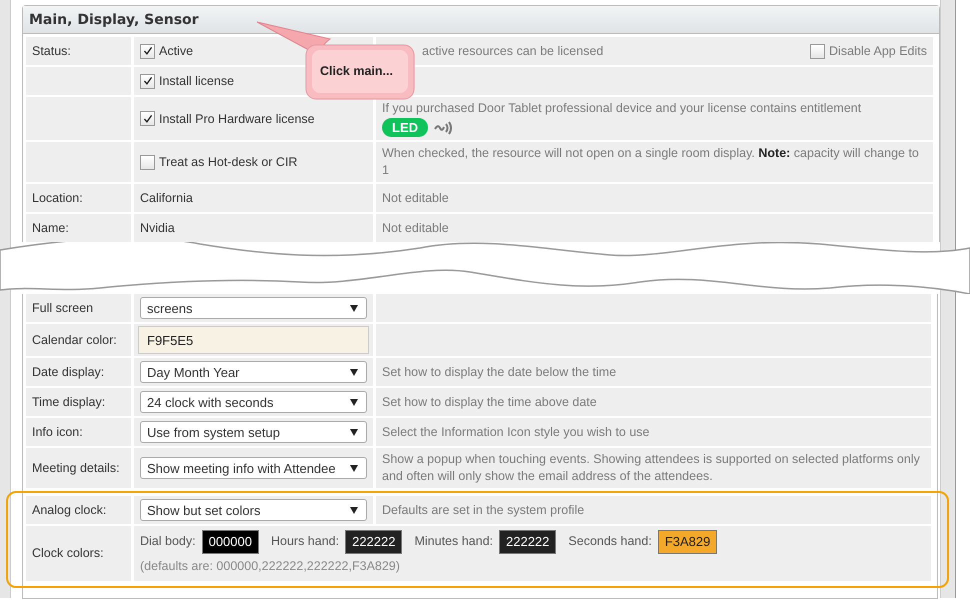 This screenshot has width=970, height=603. I want to click on field-label: Calendar color:, so click(74, 340).